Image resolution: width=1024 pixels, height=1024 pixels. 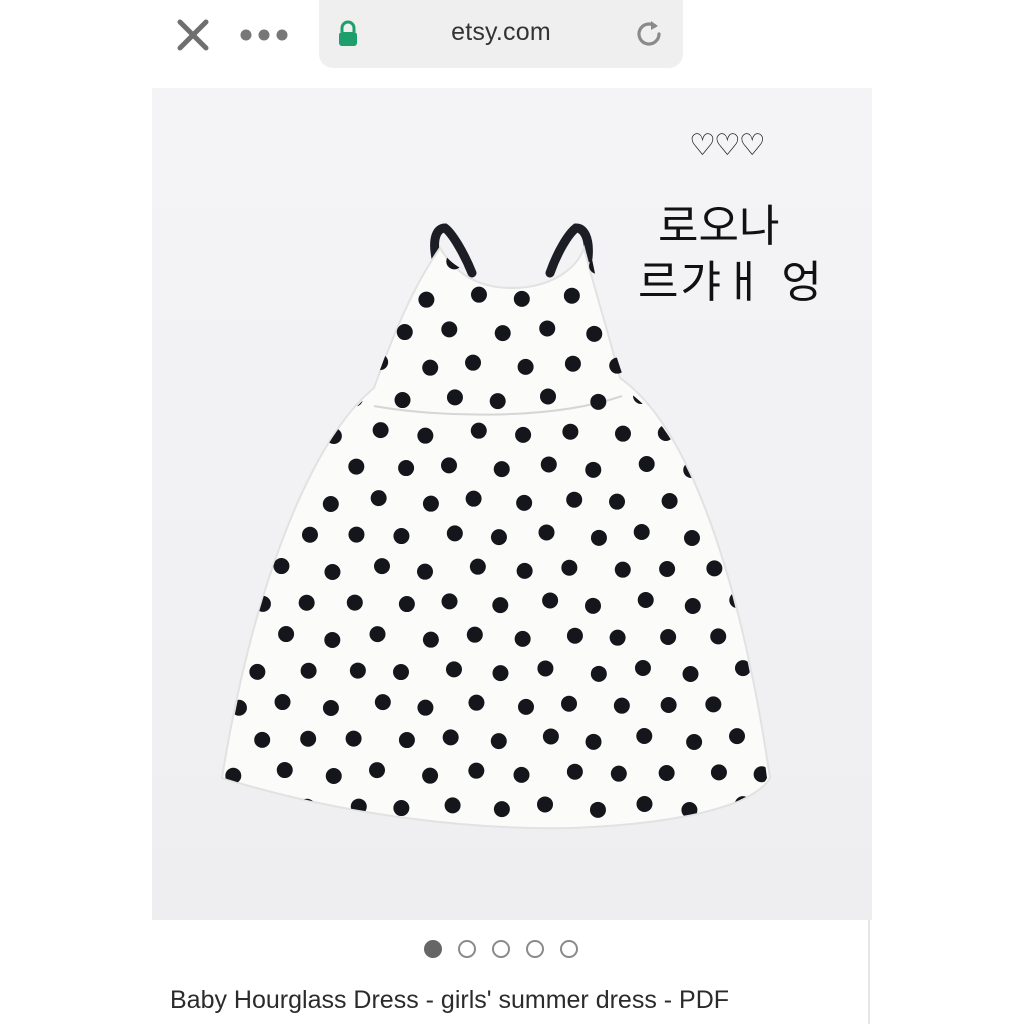 What do you see at coordinates (514, 949) in the screenshot?
I see `carousel-indicator` at bounding box center [514, 949].